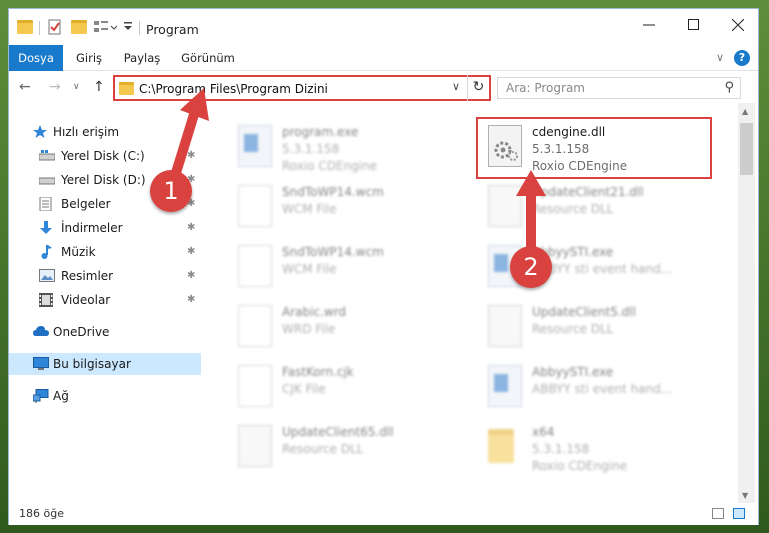  Describe the element at coordinates (105, 364) in the screenshot. I see `sidebar-item-this-pc: Bu bilgisayar` at that location.